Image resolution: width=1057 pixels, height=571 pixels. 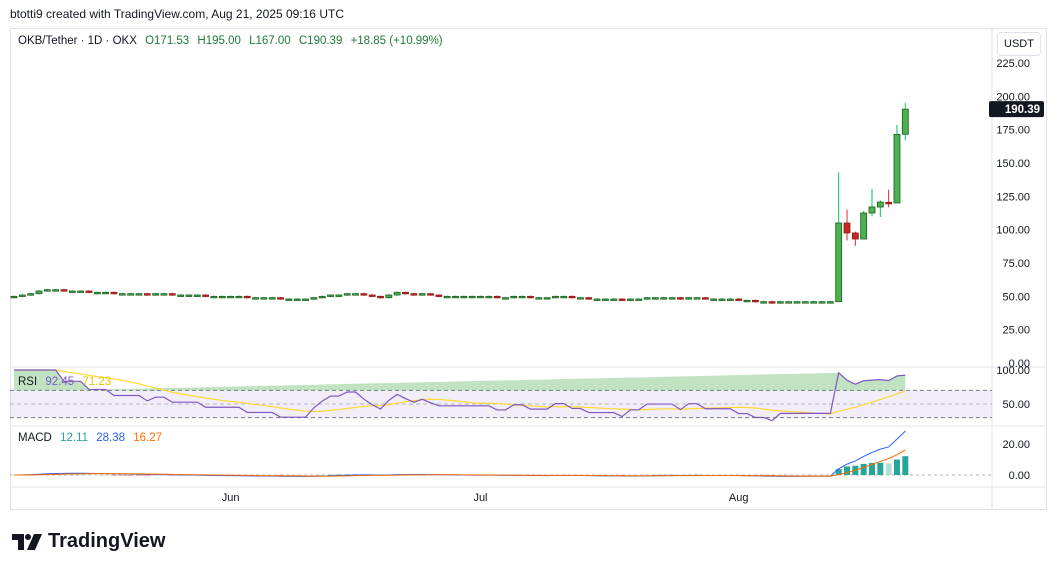 I want to click on macd-signal-value: 16.27, so click(x=147, y=438).